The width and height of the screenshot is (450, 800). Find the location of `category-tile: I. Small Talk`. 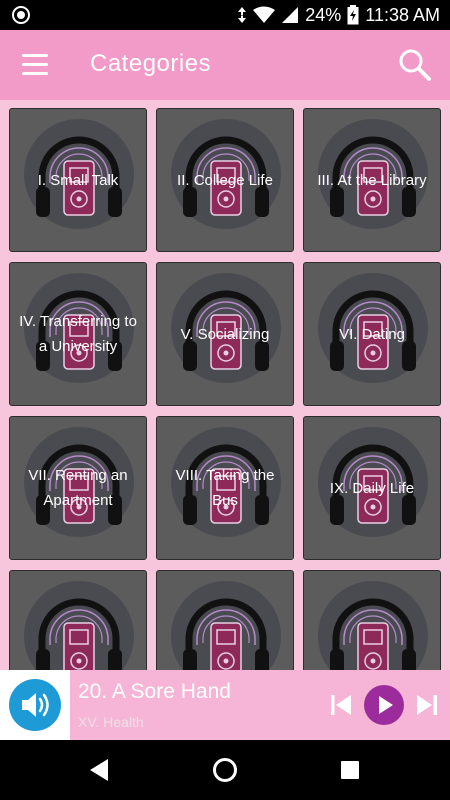

category-tile: I. Small Talk is located at coordinates (78, 180).